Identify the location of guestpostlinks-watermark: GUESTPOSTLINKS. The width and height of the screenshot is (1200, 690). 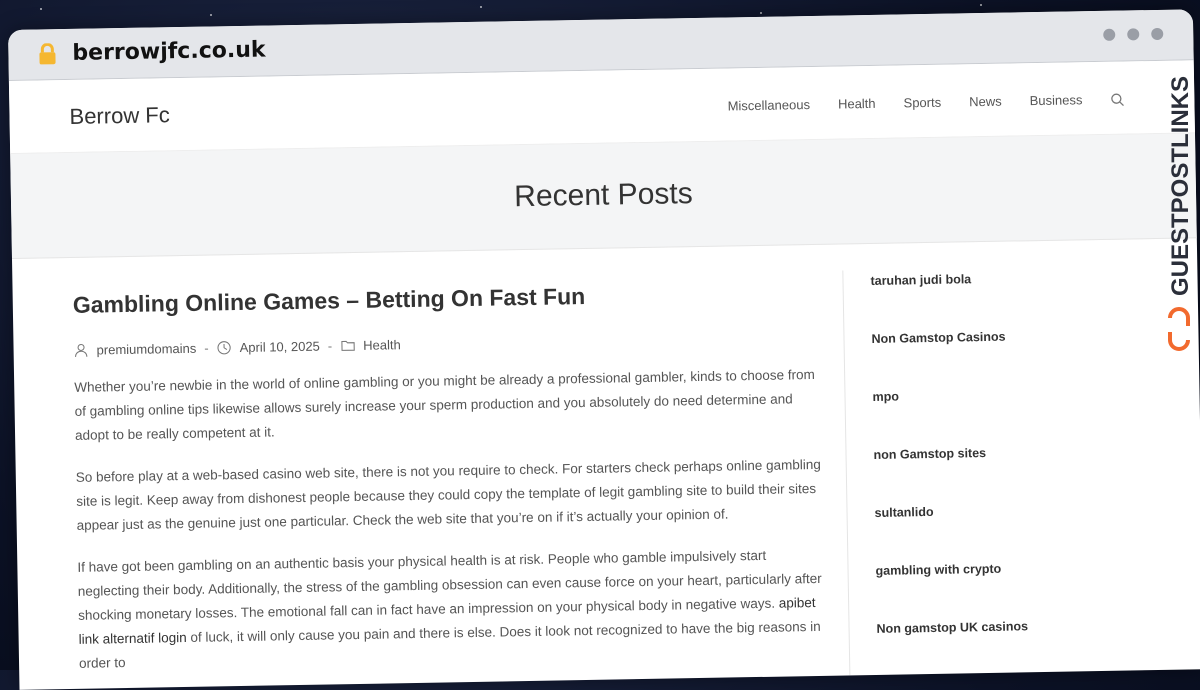
(1180, 213).